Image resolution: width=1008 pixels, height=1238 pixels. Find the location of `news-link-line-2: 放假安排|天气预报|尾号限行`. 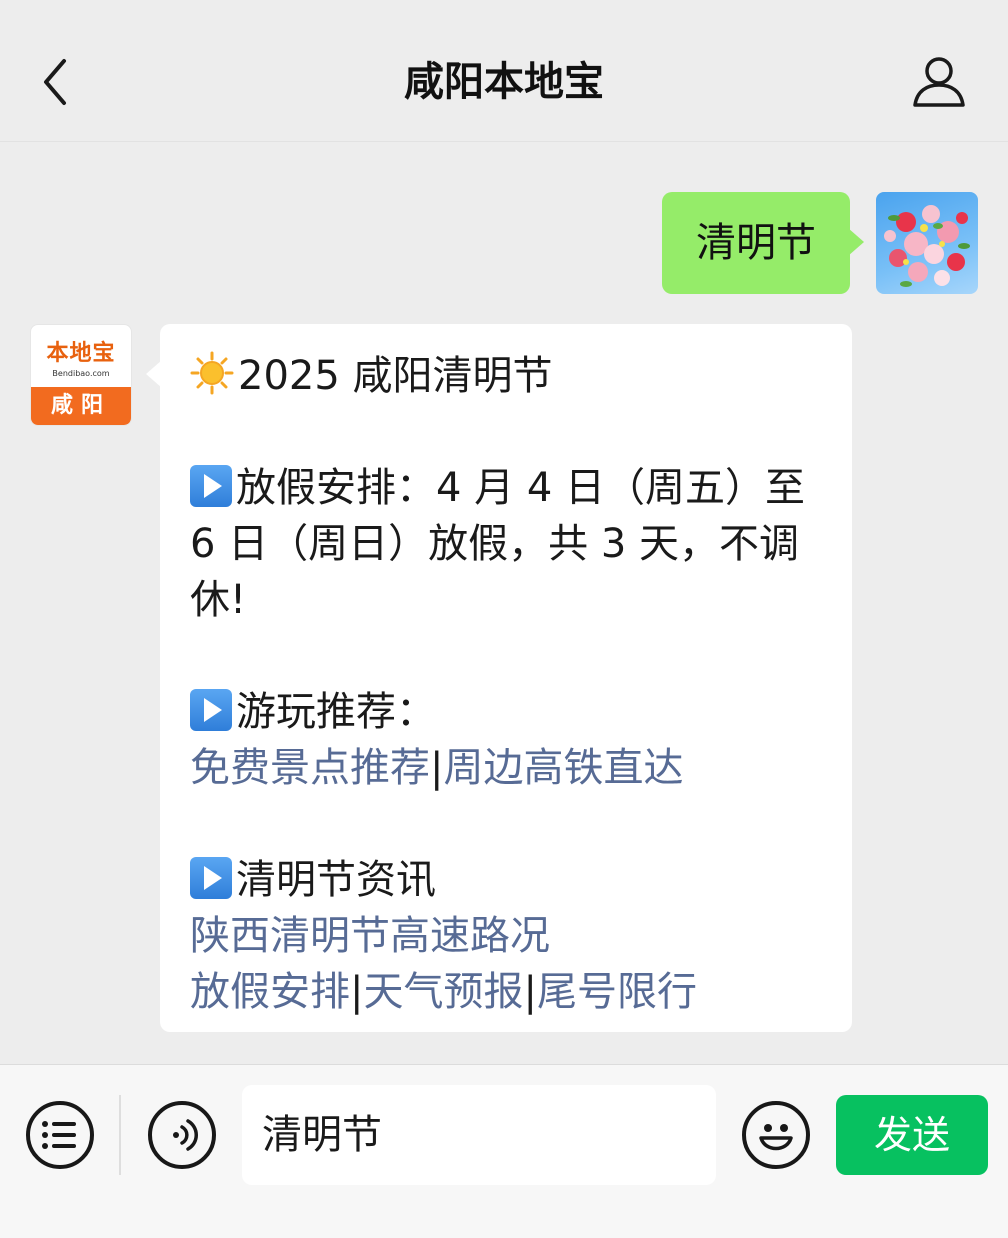

news-link-line-2: 放假安排|天气预报|尾号限行 is located at coordinates (506, 992).